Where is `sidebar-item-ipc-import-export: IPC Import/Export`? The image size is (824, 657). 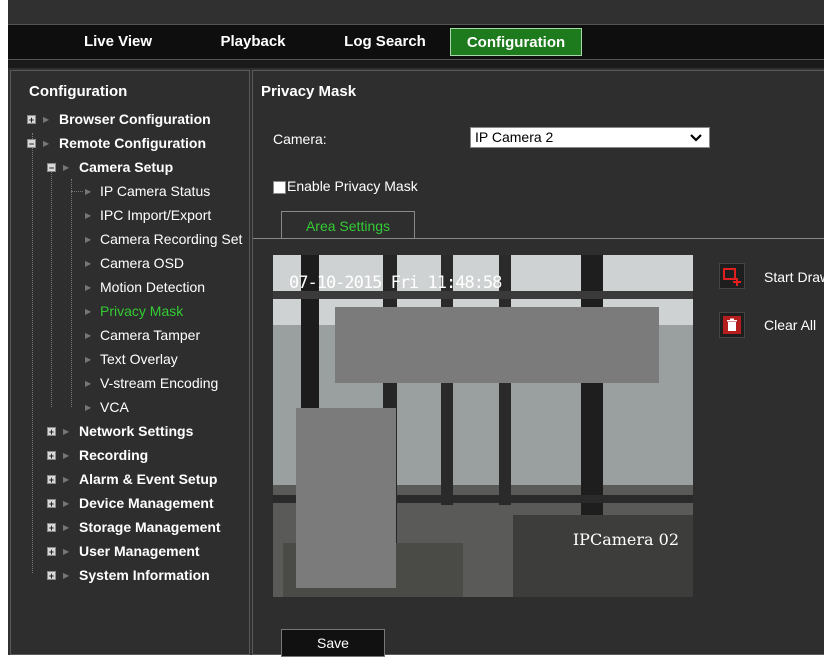 sidebar-item-ipc-import-export: IPC Import/Export is located at coordinates (155, 215).